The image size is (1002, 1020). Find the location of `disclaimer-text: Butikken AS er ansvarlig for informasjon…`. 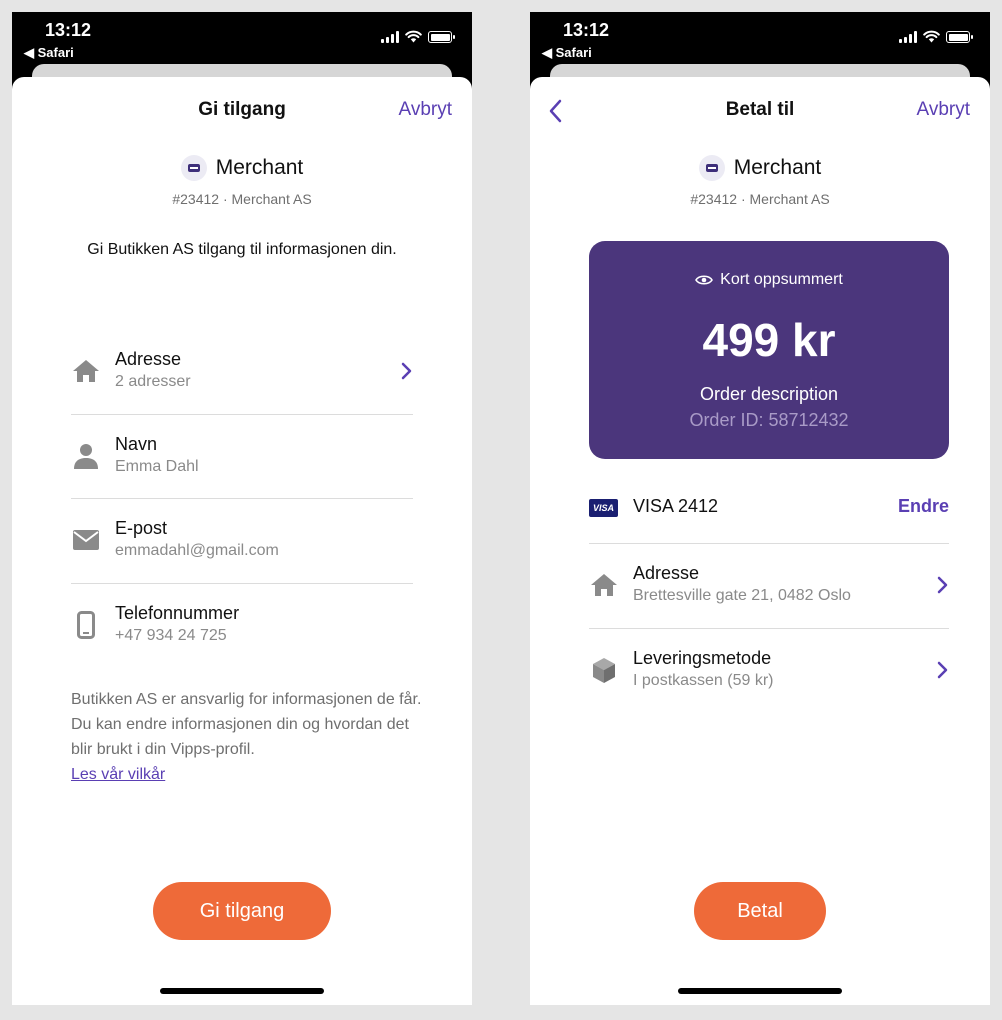

disclaimer-text: Butikken AS er ansvarlig for informasjon… is located at coordinates (246, 737).